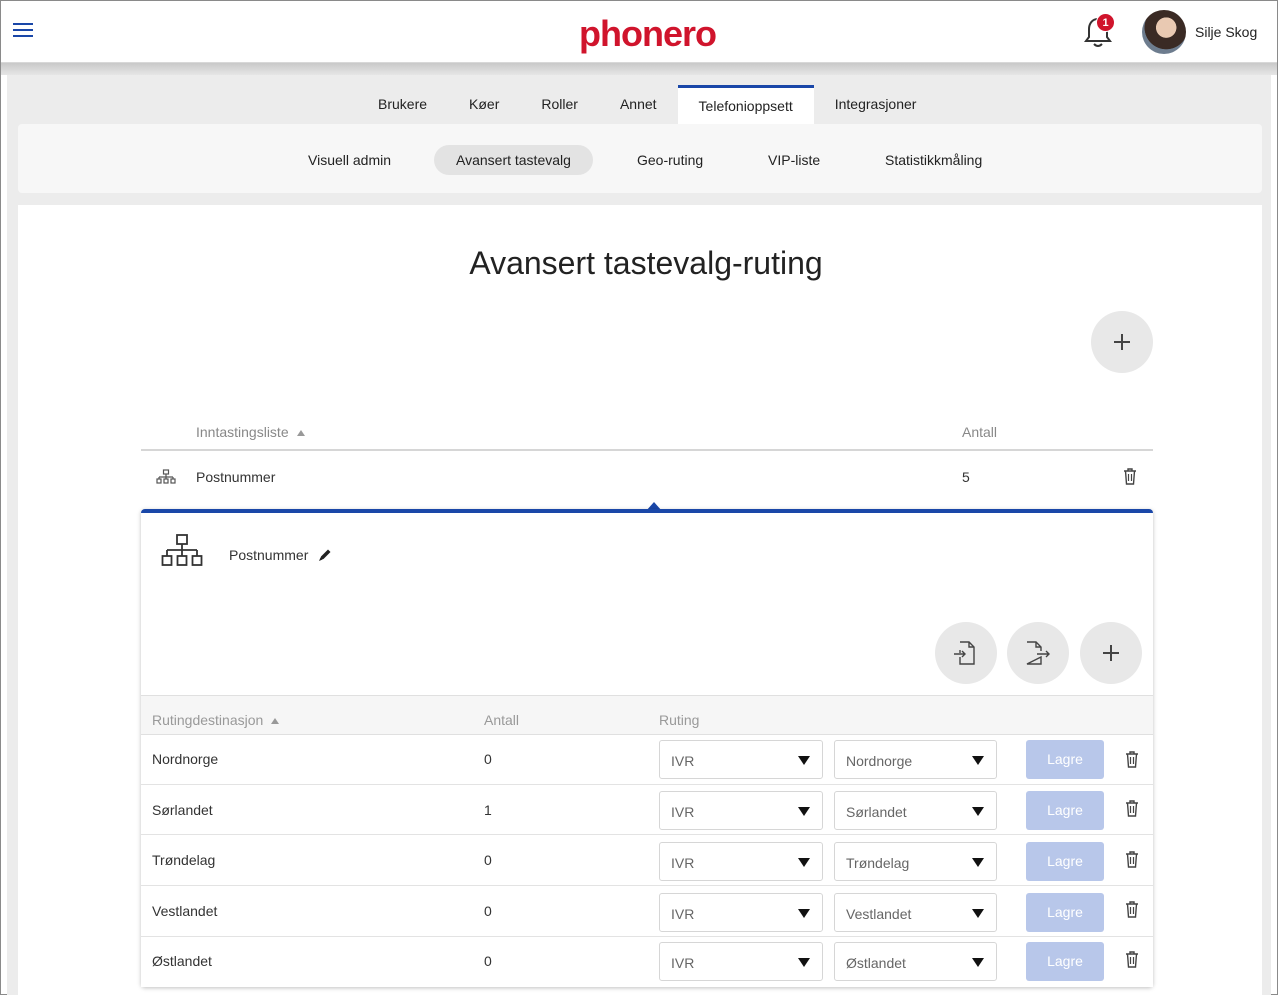 Image resolution: width=1278 pixels, height=995 pixels. I want to click on add-list-button, so click(1122, 342).